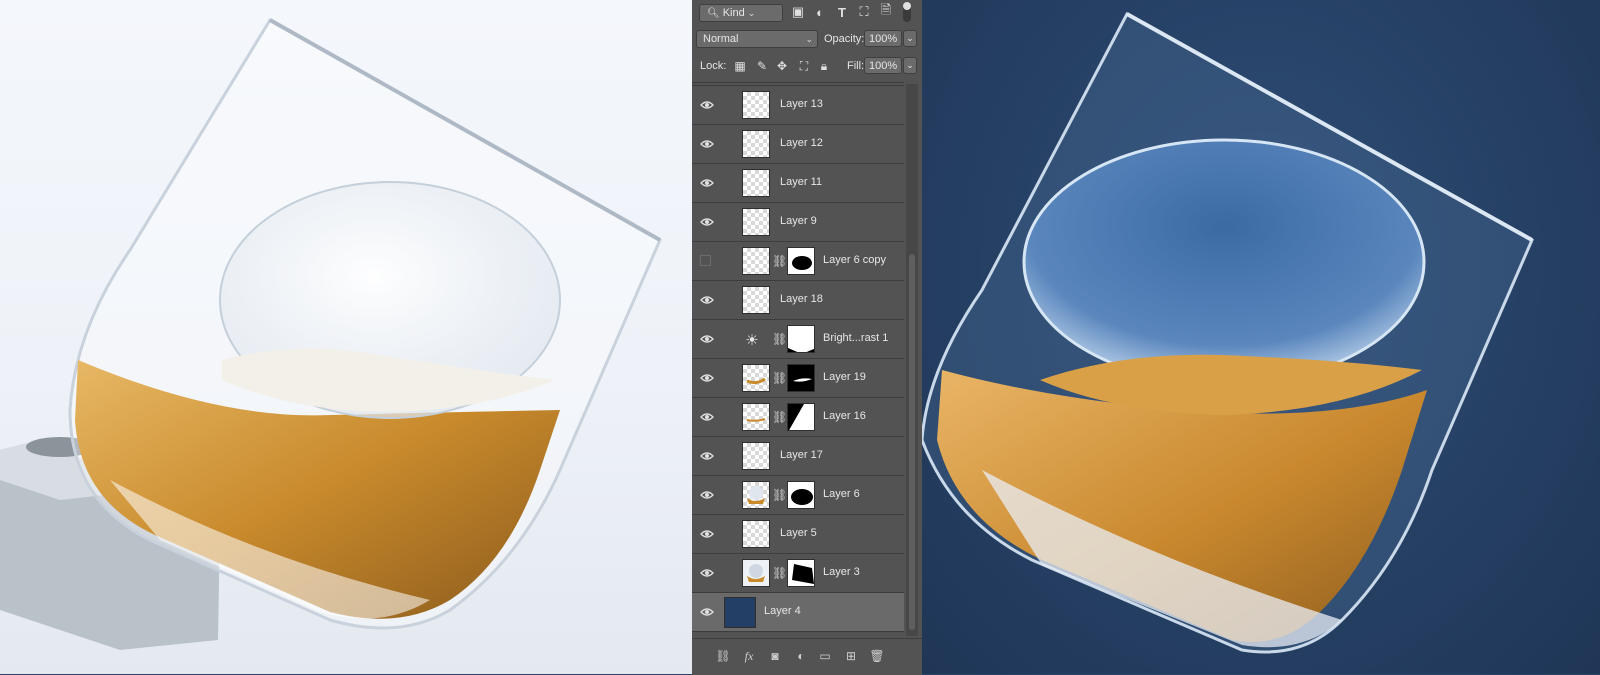  I want to click on fx-icon: fx, so click(749, 656).